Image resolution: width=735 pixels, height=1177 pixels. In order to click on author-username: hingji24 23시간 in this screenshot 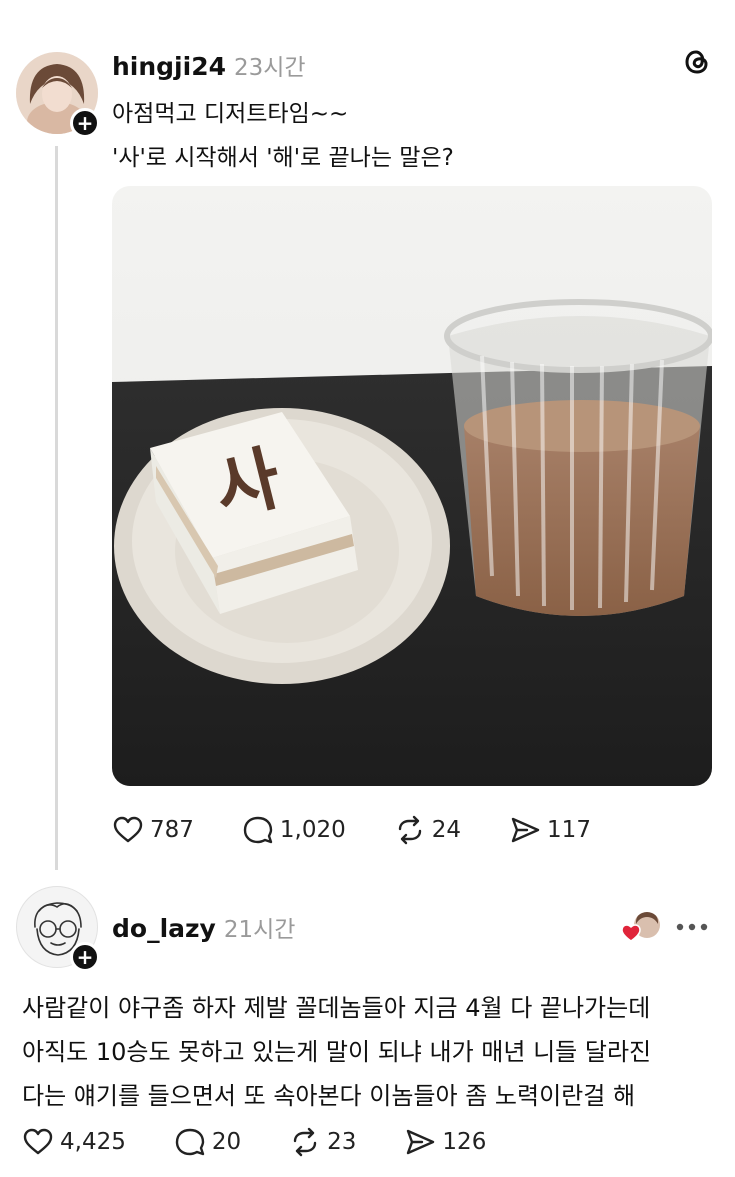, I will do `click(209, 65)`.